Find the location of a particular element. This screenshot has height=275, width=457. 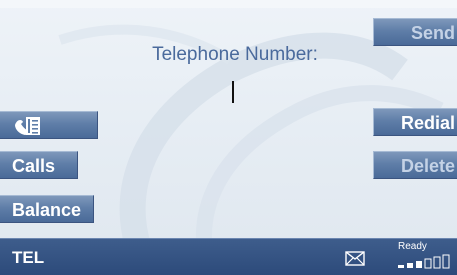

send-button: Send is located at coordinates (415, 32).